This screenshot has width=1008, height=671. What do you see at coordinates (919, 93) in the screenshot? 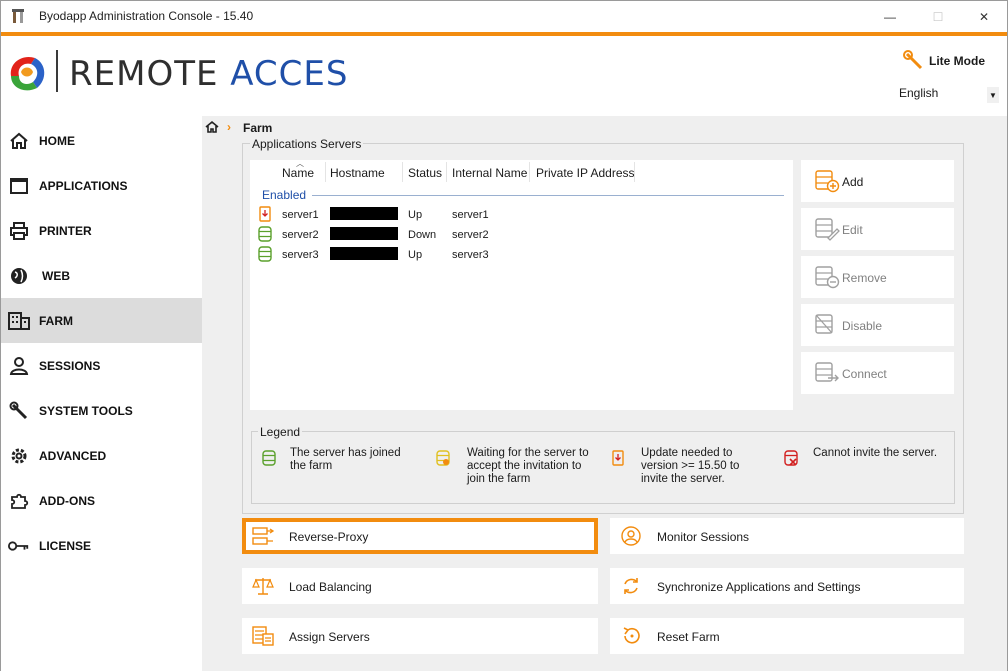
I see `language-value: English` at bounding box center [919, 93].